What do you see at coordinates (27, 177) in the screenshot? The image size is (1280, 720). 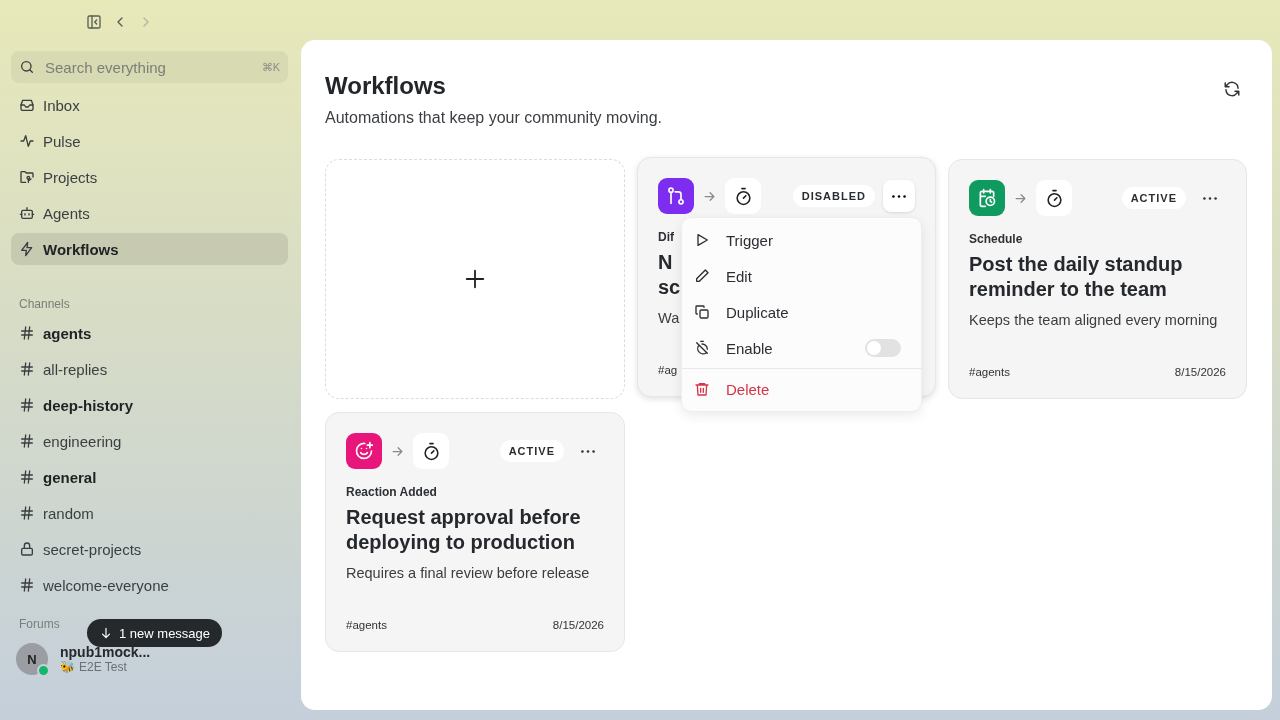 I see `folder-icon` at bounding box center [27, 177].